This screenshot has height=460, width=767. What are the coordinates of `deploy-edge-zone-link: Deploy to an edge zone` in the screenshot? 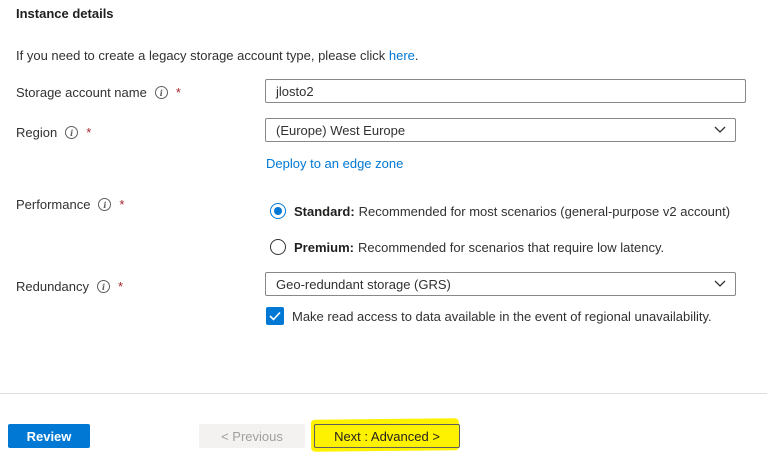 It's located at (334, 163).